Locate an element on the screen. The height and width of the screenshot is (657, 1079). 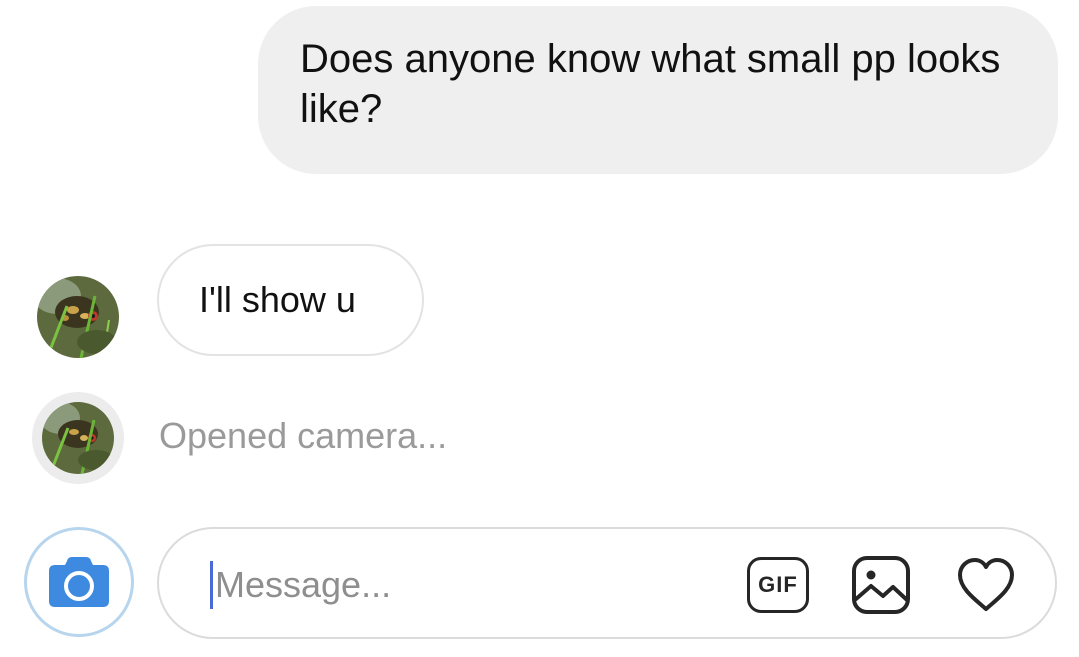
message-composer: GIF is located at coordinates (607, 583).